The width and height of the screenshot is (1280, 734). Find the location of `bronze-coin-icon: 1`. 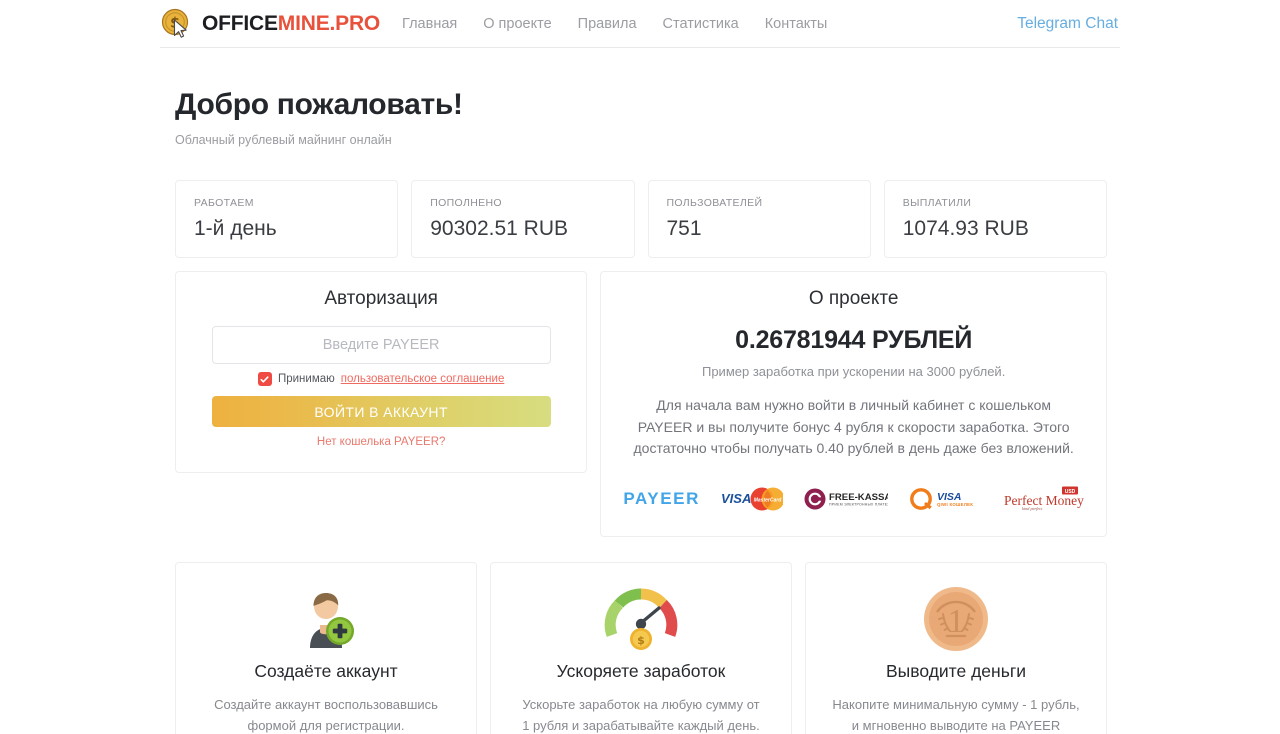

bronze-coin-icon: 1 is located at coordinates (956, 619).